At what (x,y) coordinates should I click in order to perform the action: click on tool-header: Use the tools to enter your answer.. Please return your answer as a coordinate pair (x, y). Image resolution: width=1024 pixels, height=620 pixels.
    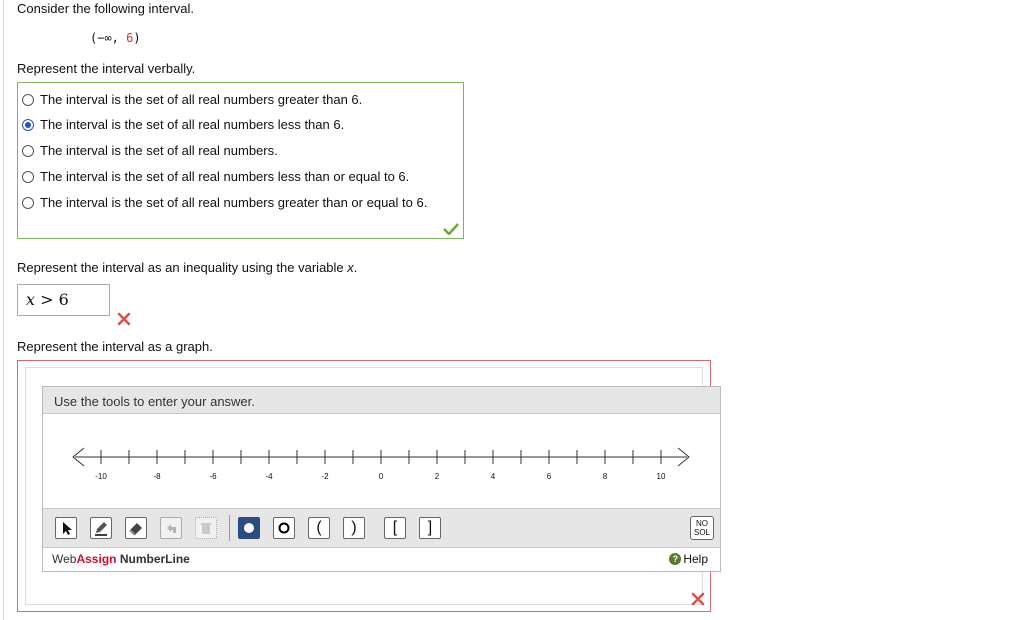
    Looking at the image, I should click on (381, 400).